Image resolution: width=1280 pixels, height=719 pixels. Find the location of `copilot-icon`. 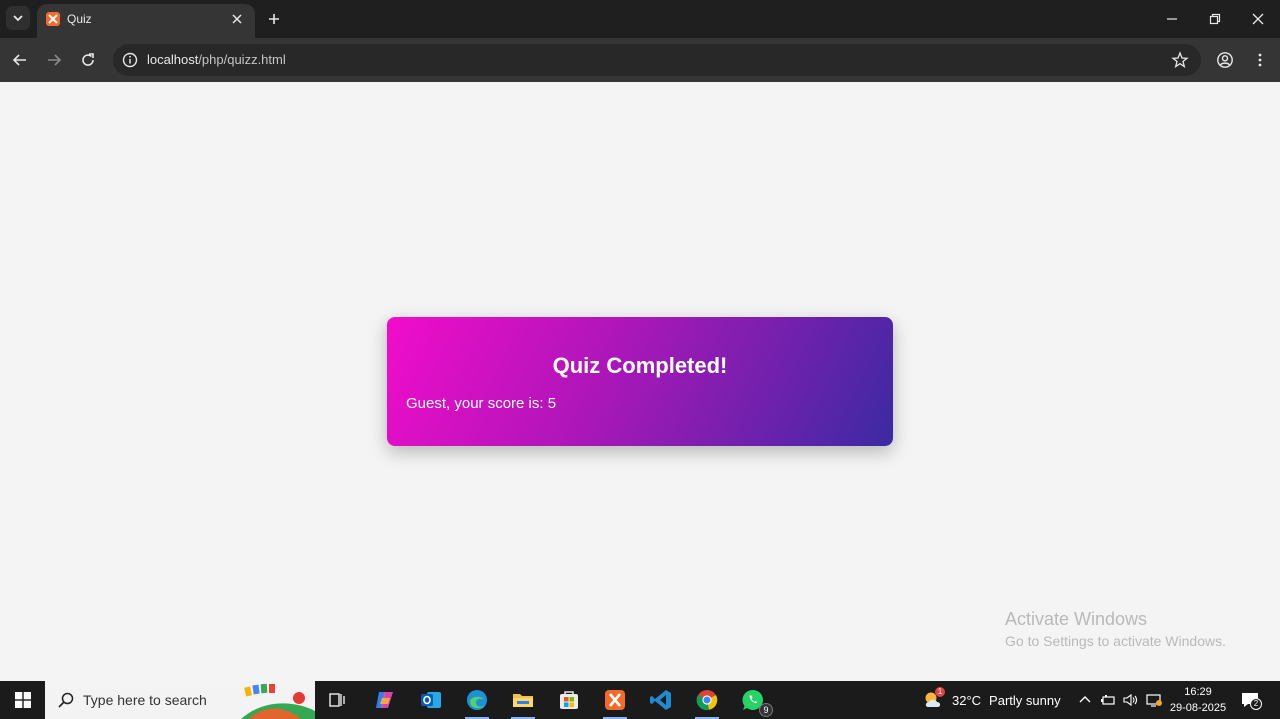

copilot-icon is located at coordinates (384, 700).